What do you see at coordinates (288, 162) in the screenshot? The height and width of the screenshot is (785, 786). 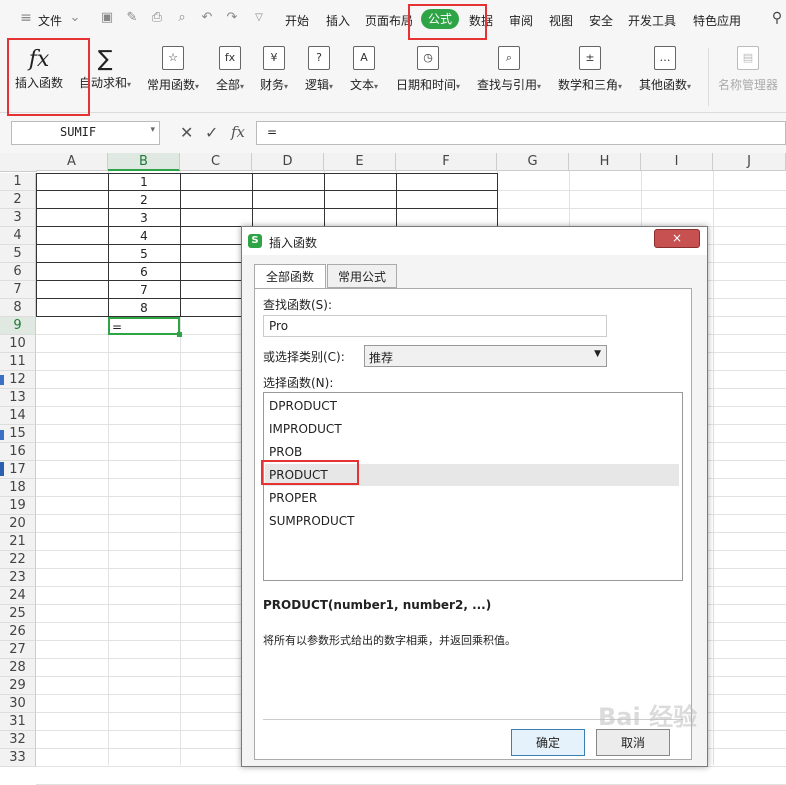 I see `column-header: D` at bounding box center [288, 162].